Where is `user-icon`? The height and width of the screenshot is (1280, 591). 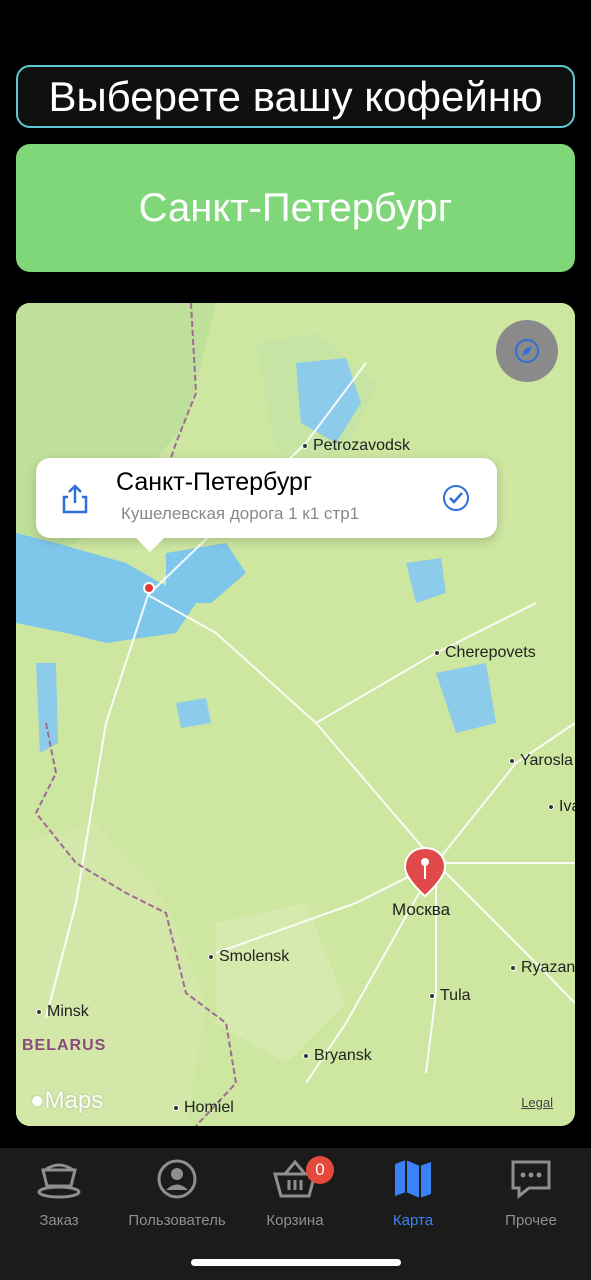 user-icon is located at coordinates (177, 1179).